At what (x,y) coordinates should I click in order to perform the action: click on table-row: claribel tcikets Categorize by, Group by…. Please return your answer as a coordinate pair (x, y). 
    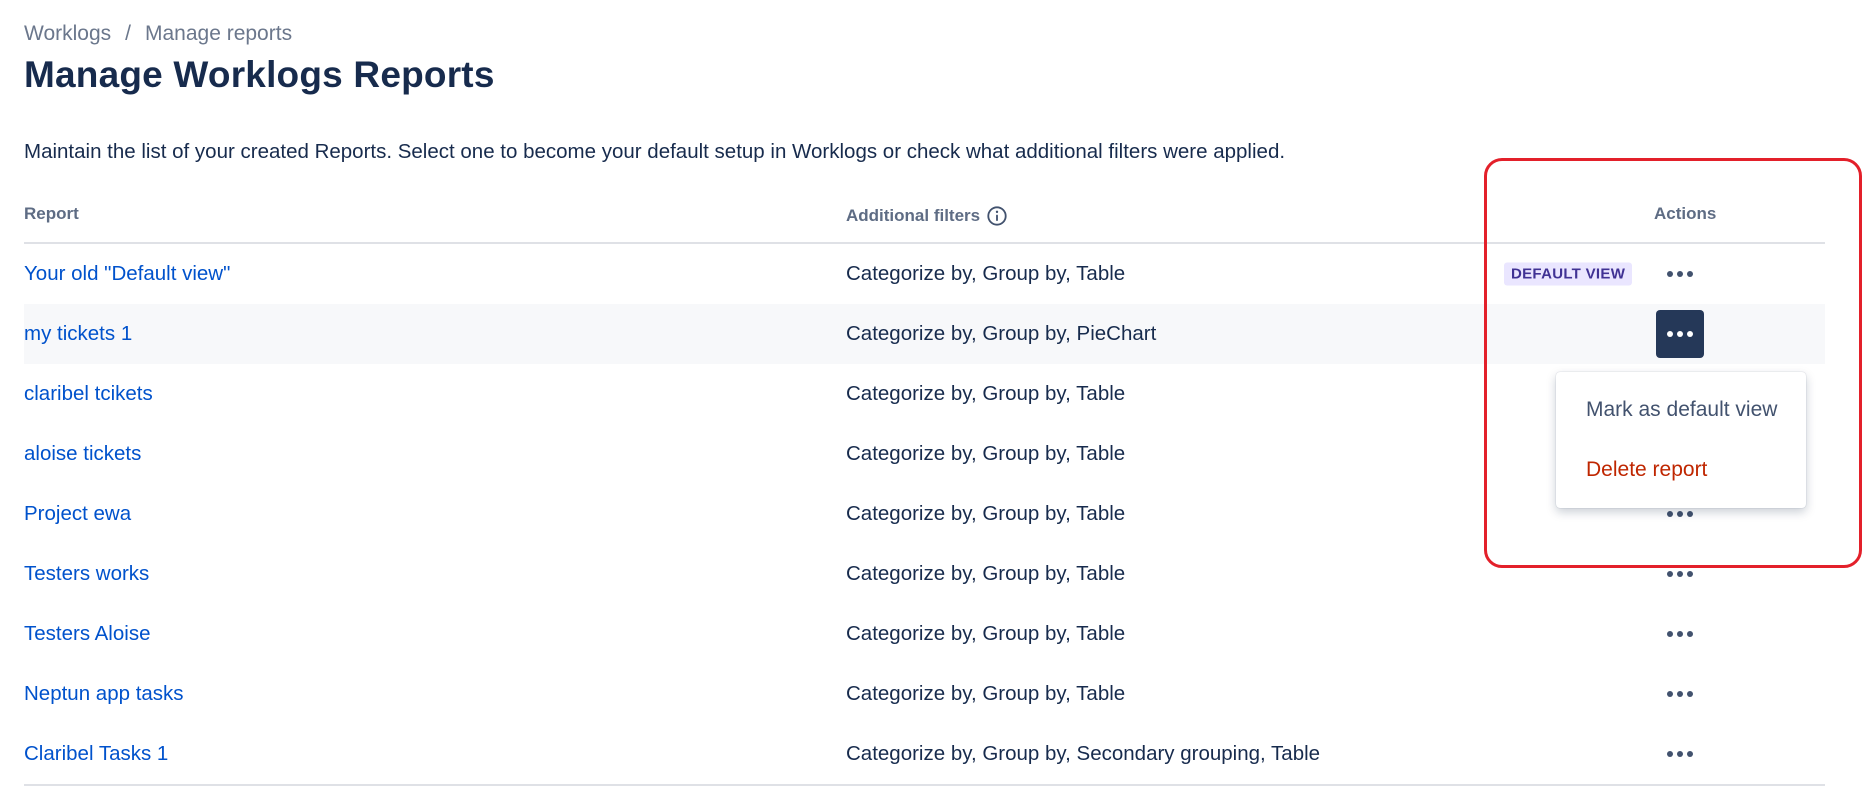
    Looking at the image, I should click on (924, 394).